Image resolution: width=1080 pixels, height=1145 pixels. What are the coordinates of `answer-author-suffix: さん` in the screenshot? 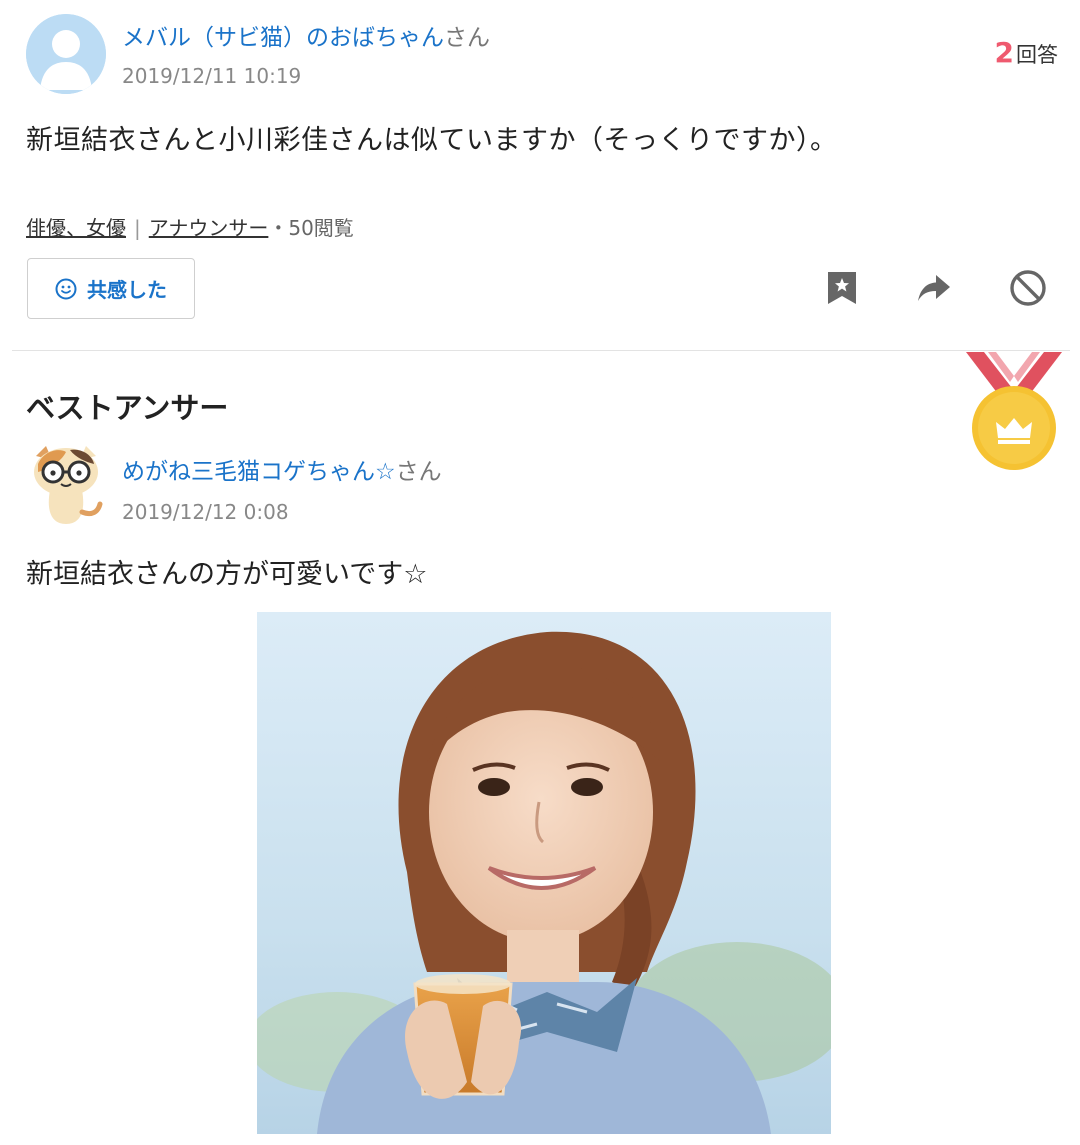 It's located at (418, 472).